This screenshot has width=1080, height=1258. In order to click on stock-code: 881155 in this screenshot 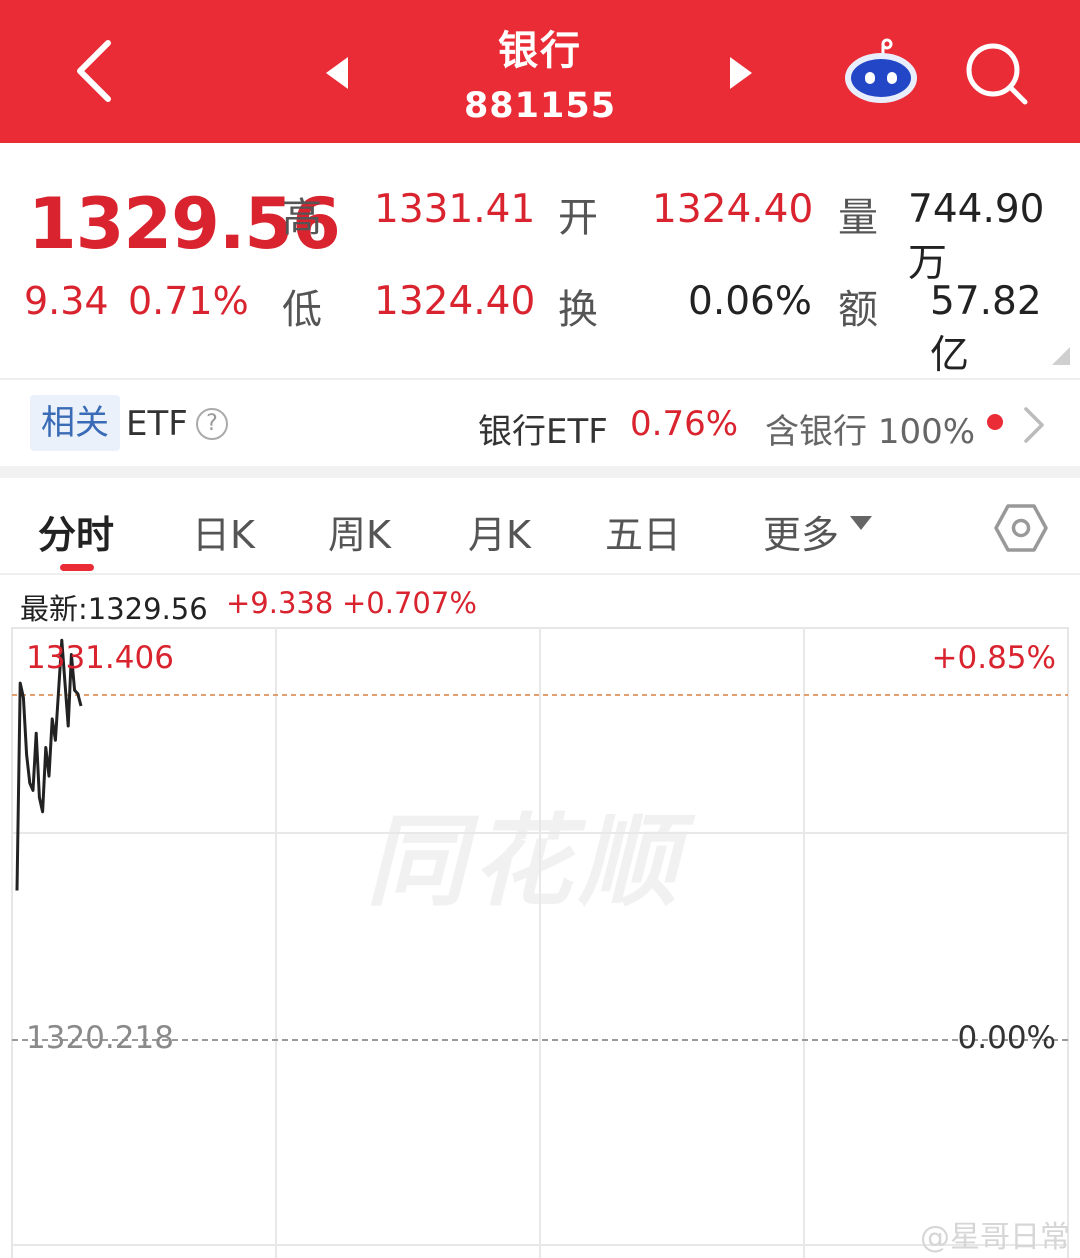, I will do `click(540, 106)`.